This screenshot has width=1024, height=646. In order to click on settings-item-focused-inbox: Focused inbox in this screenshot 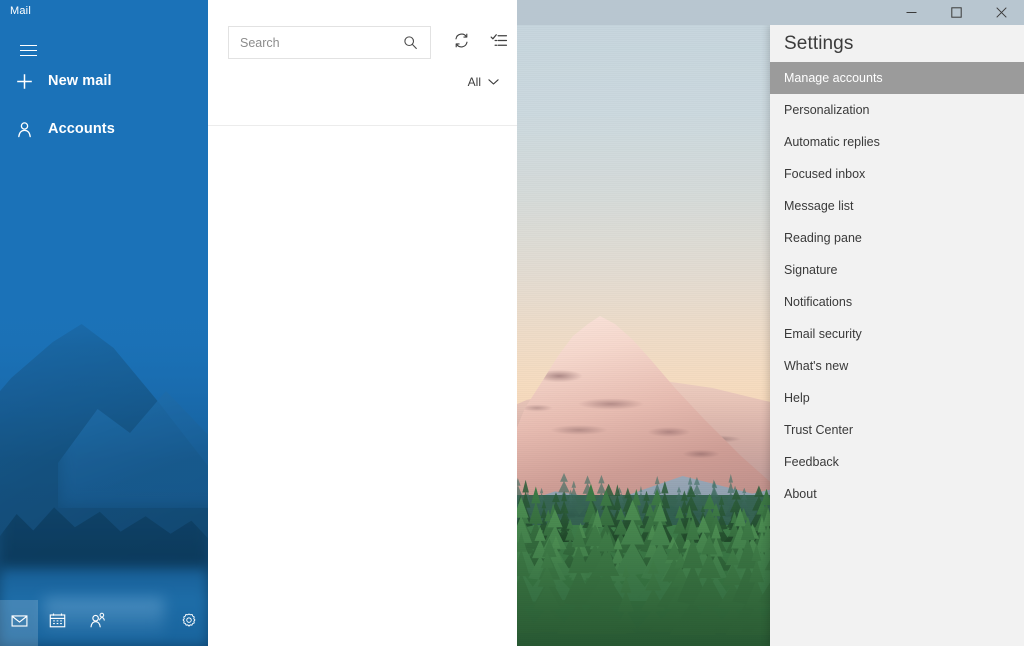, I will do `click(897, 174)`.